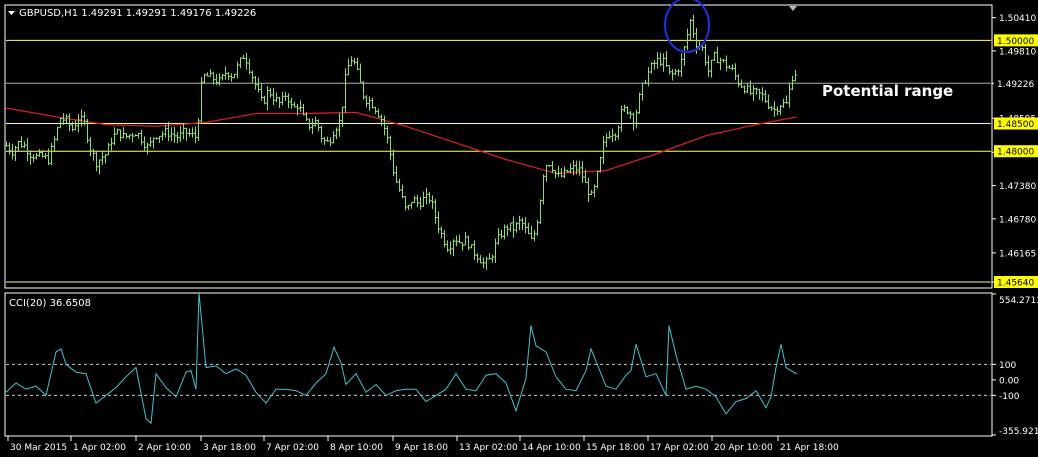  What do you see at coordinates (743, 448) in the screenshot?
I see `time-tick-label: 20 Apr 10:00` at bounding box center [743, 448].